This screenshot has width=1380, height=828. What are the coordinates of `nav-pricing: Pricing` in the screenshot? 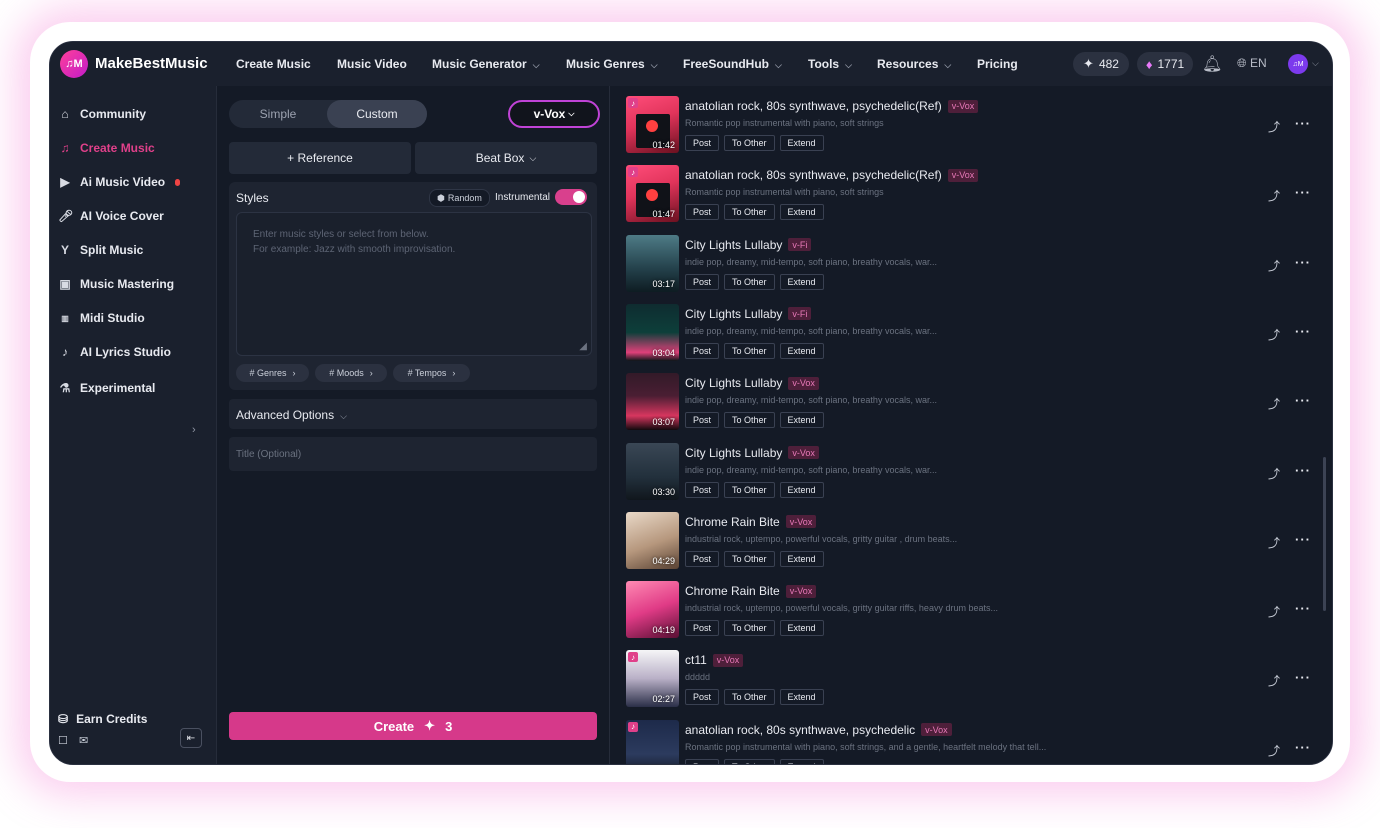 It's located at (997, 64).